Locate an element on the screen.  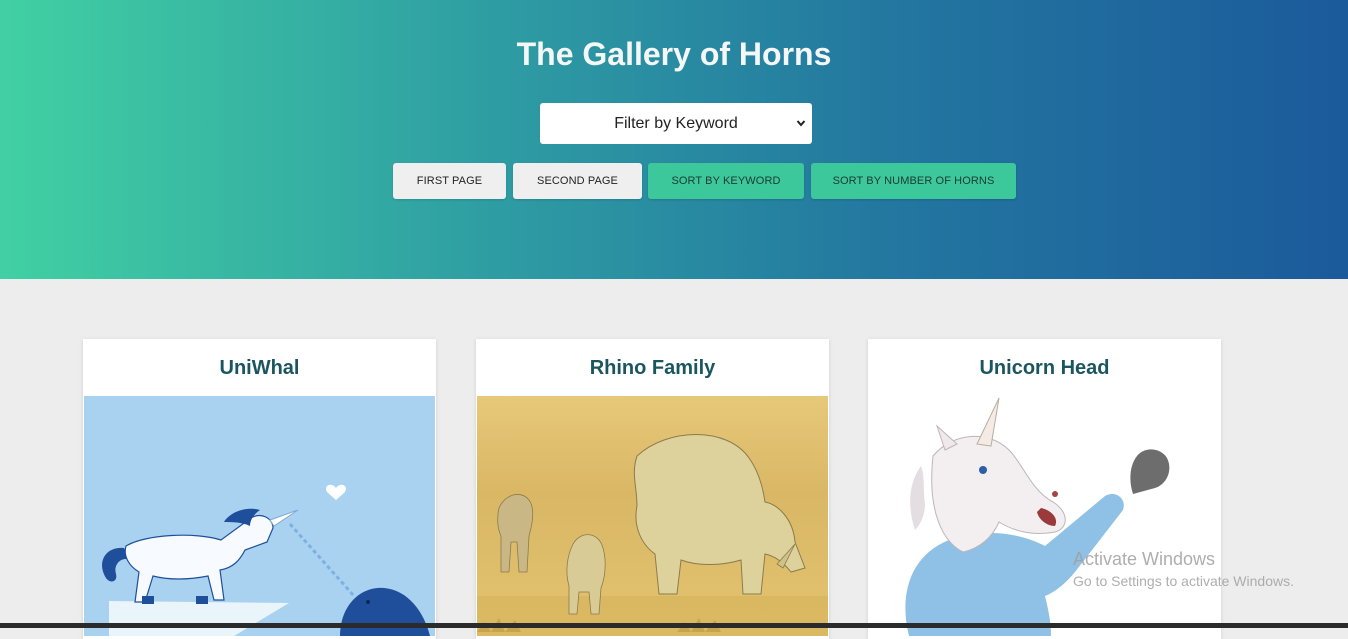
chevron-down-icon is located at coordinates (801, 123).